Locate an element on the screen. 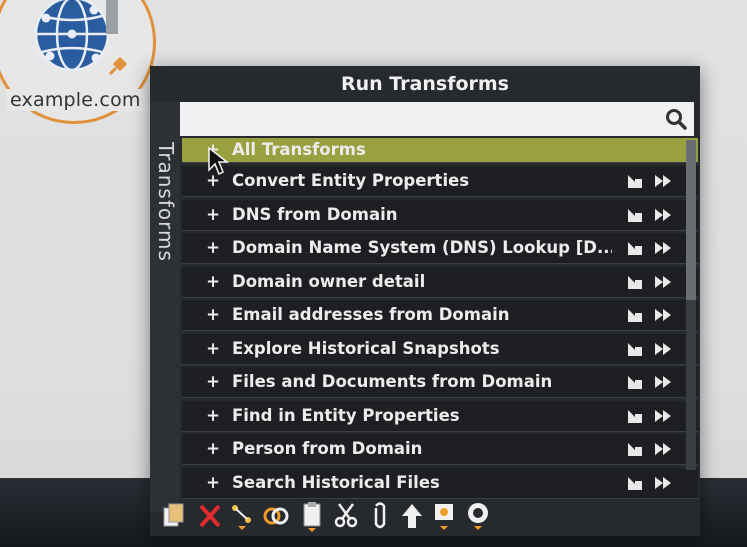  panel-title: Run Transforms is located at coordinates (425, 84).